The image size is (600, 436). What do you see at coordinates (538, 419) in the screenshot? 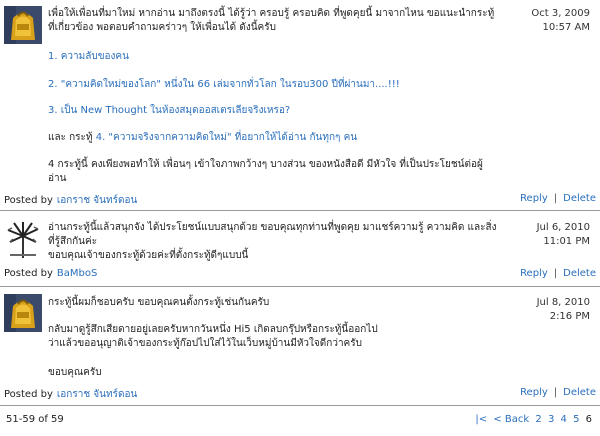
I see `page-link: 2` at bounding box center [538, 419].